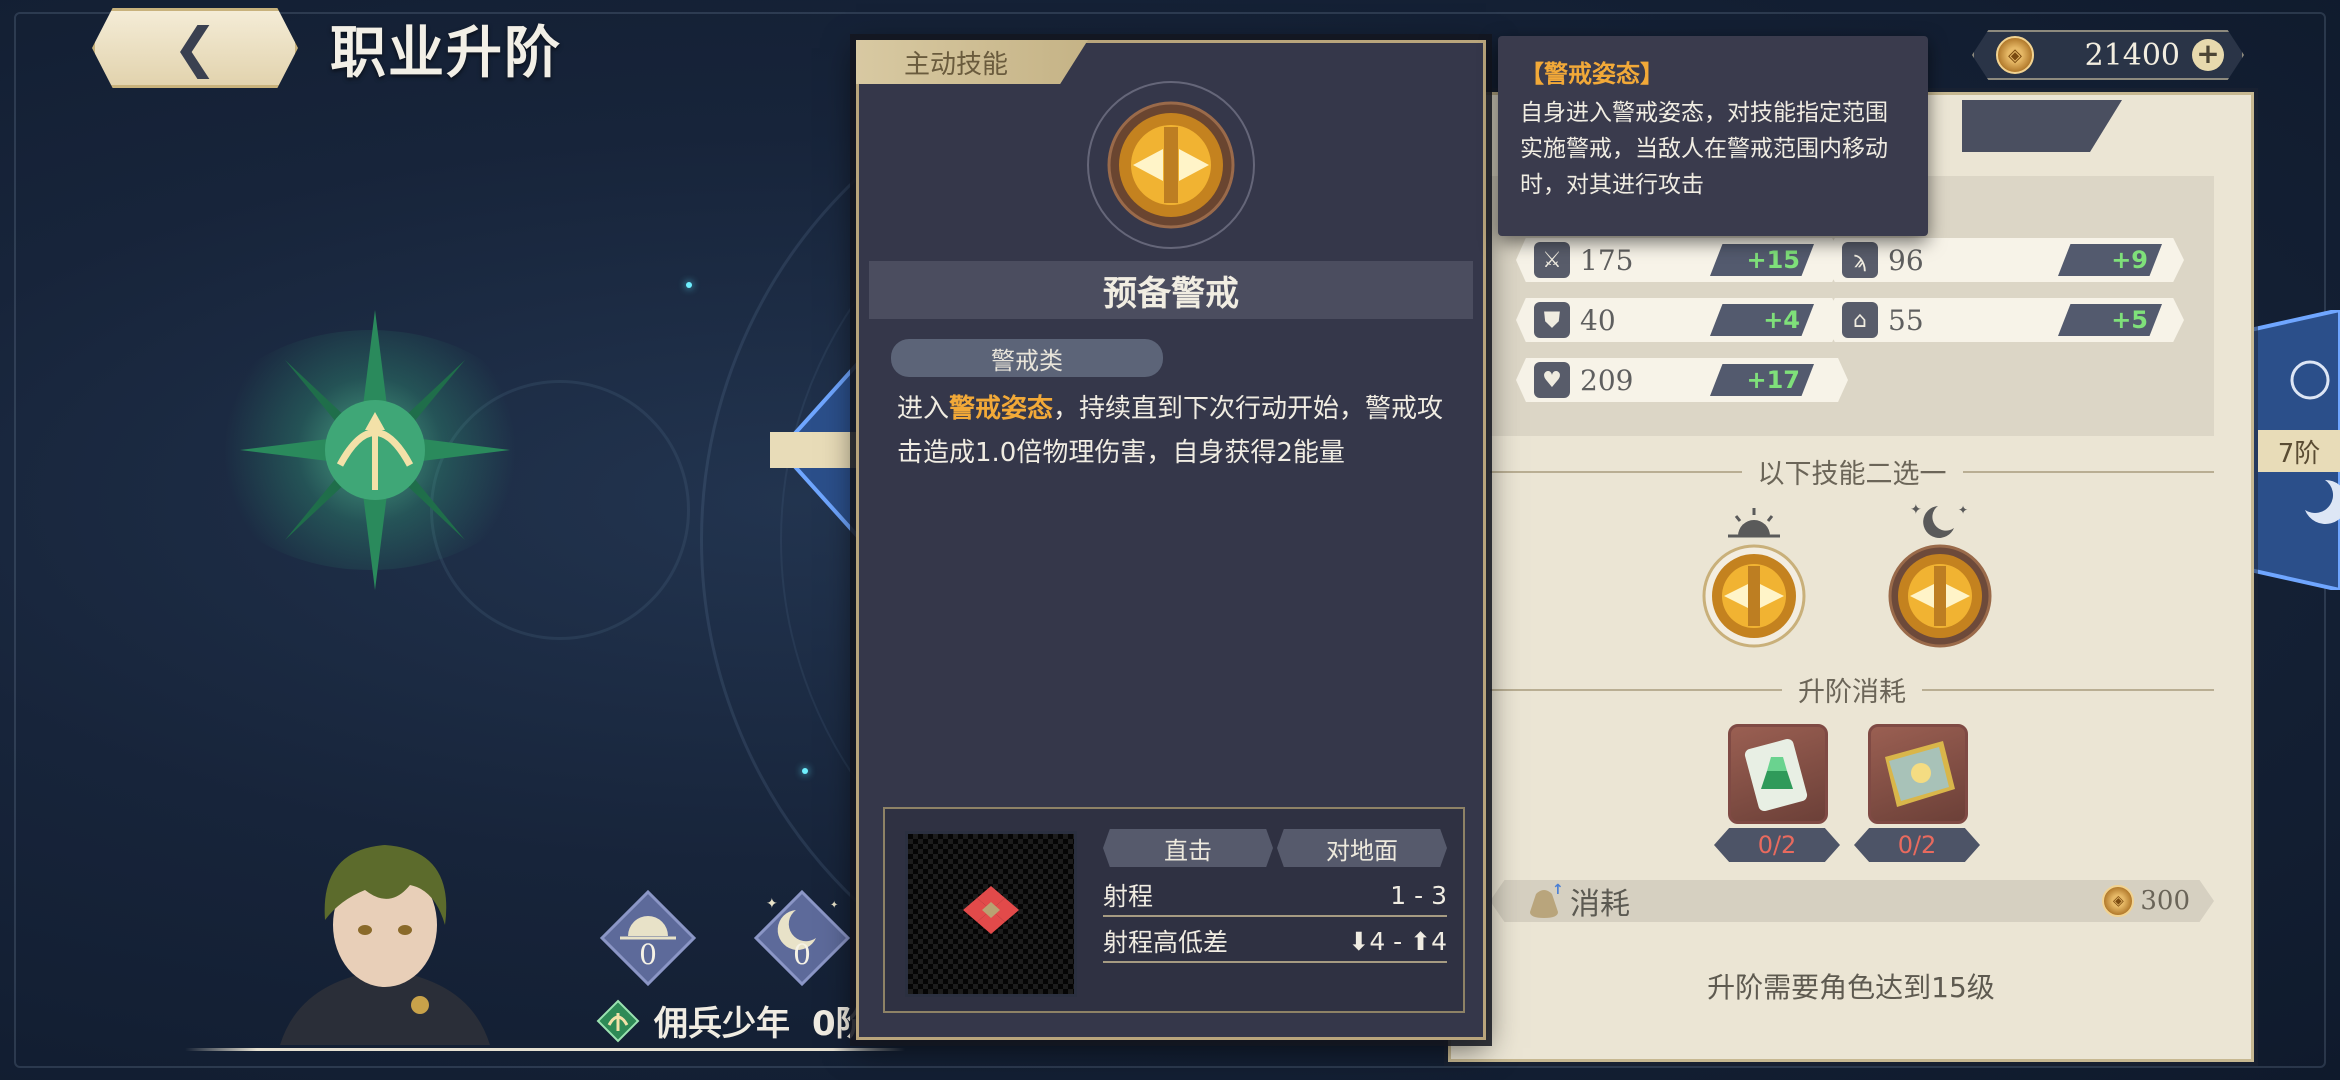 Image resolution: width=2340 pixels, height=1080 pixels. Describe the element at coordinates (1607, 380) in the screenshot. I see `stat-value: 209` at that location.